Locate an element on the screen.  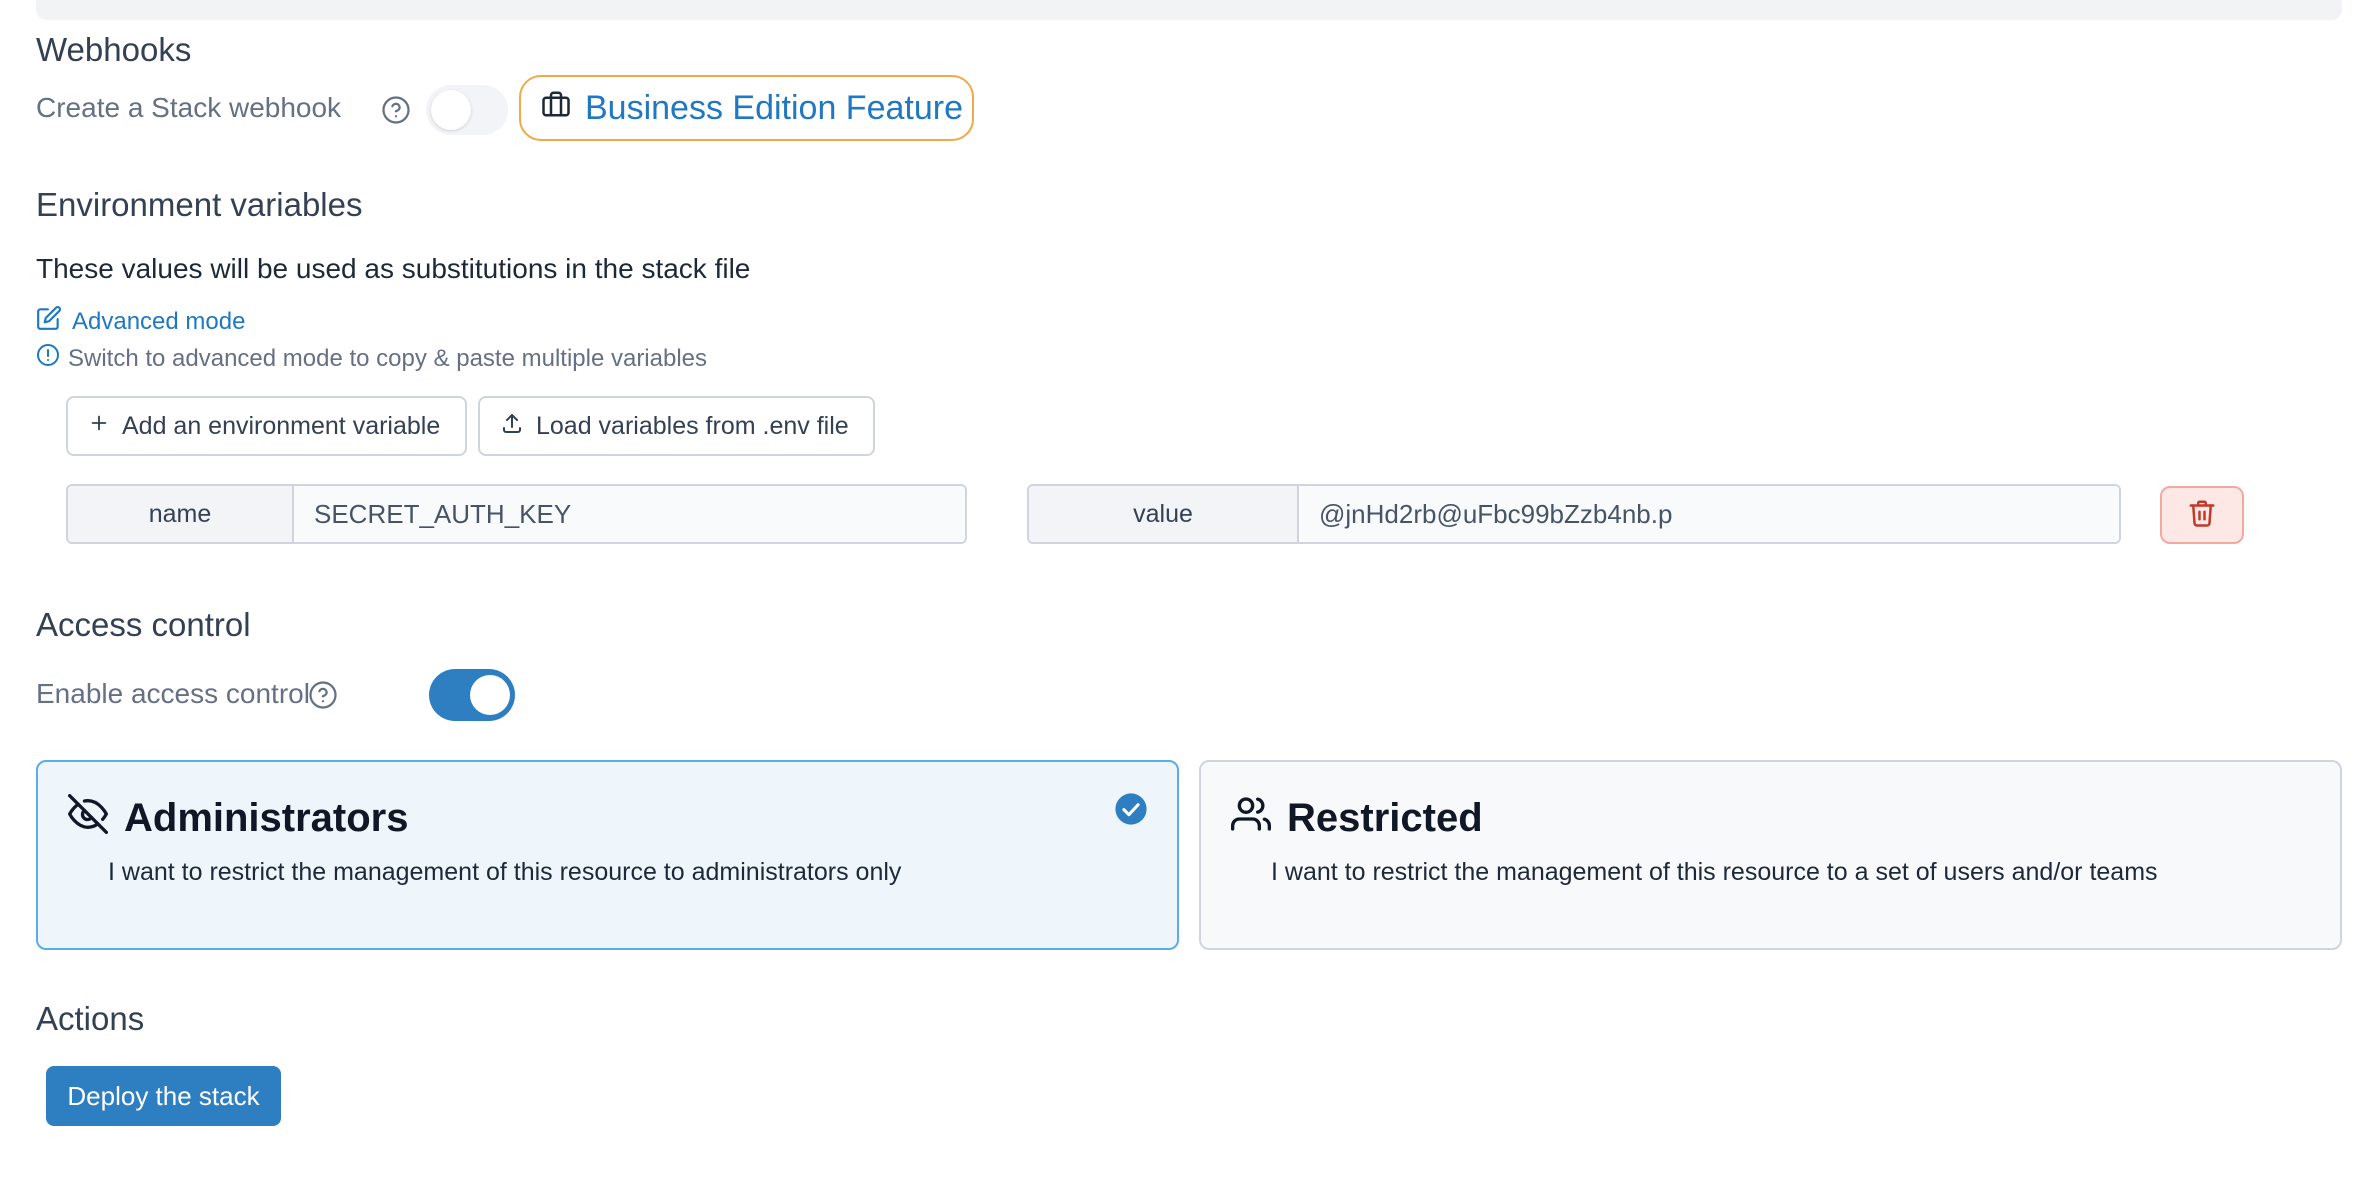
business-edition-label: Business Edition Feature is located at coordinates (774, 107).